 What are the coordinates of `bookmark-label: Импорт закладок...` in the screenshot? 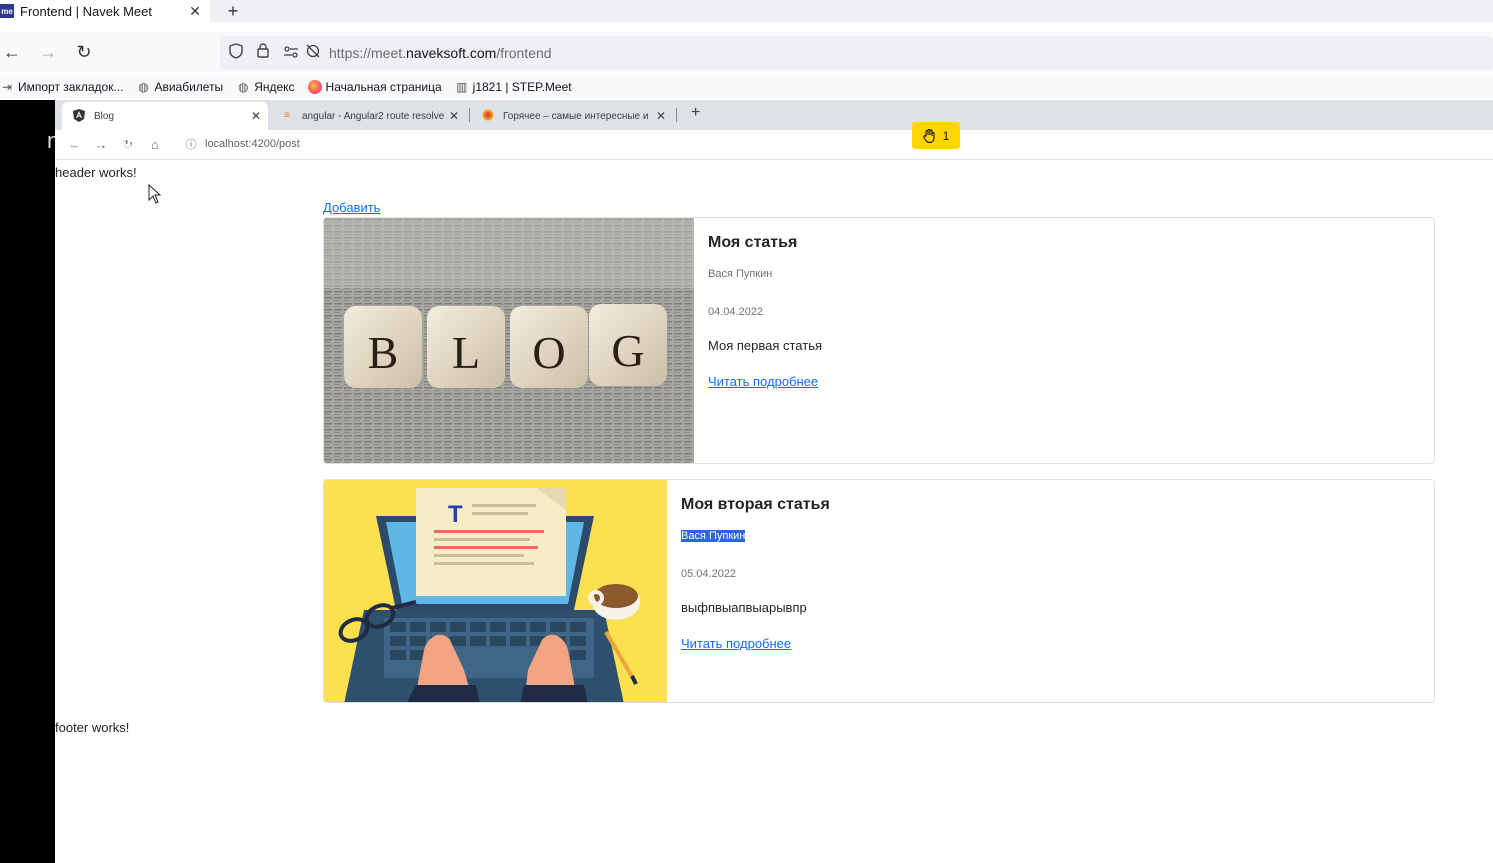 It's located at (71, 87).